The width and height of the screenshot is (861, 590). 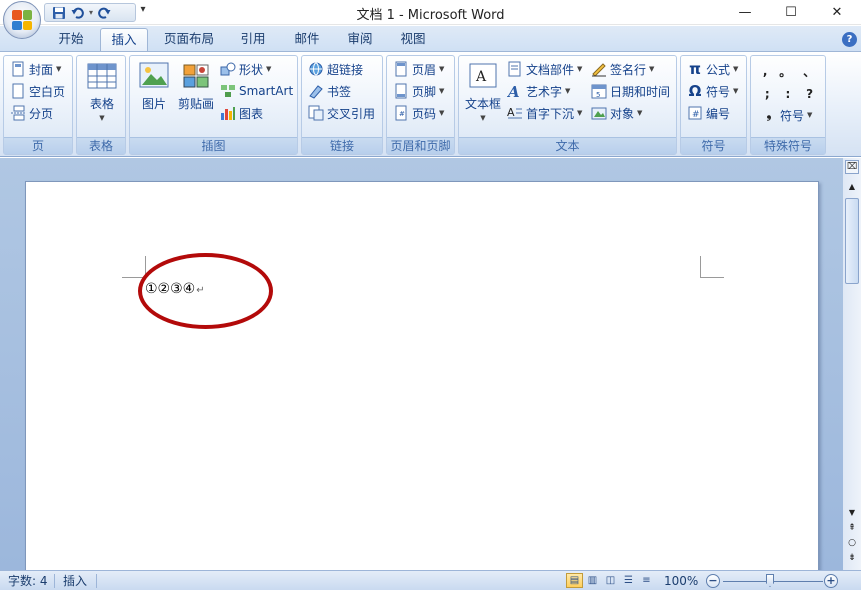 What do you see at coordinates (770, 580) in the screenshot?
I see `zoom-slider-thumb` at bounding box center [770, 580].